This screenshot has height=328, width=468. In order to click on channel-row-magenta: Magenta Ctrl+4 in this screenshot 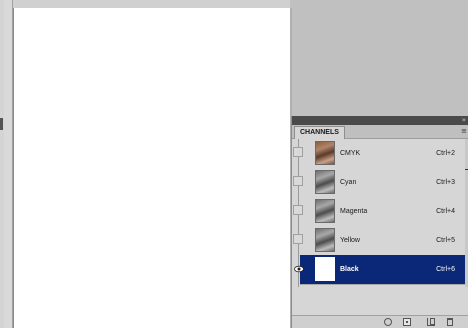, I will do `click(379, 212)`.